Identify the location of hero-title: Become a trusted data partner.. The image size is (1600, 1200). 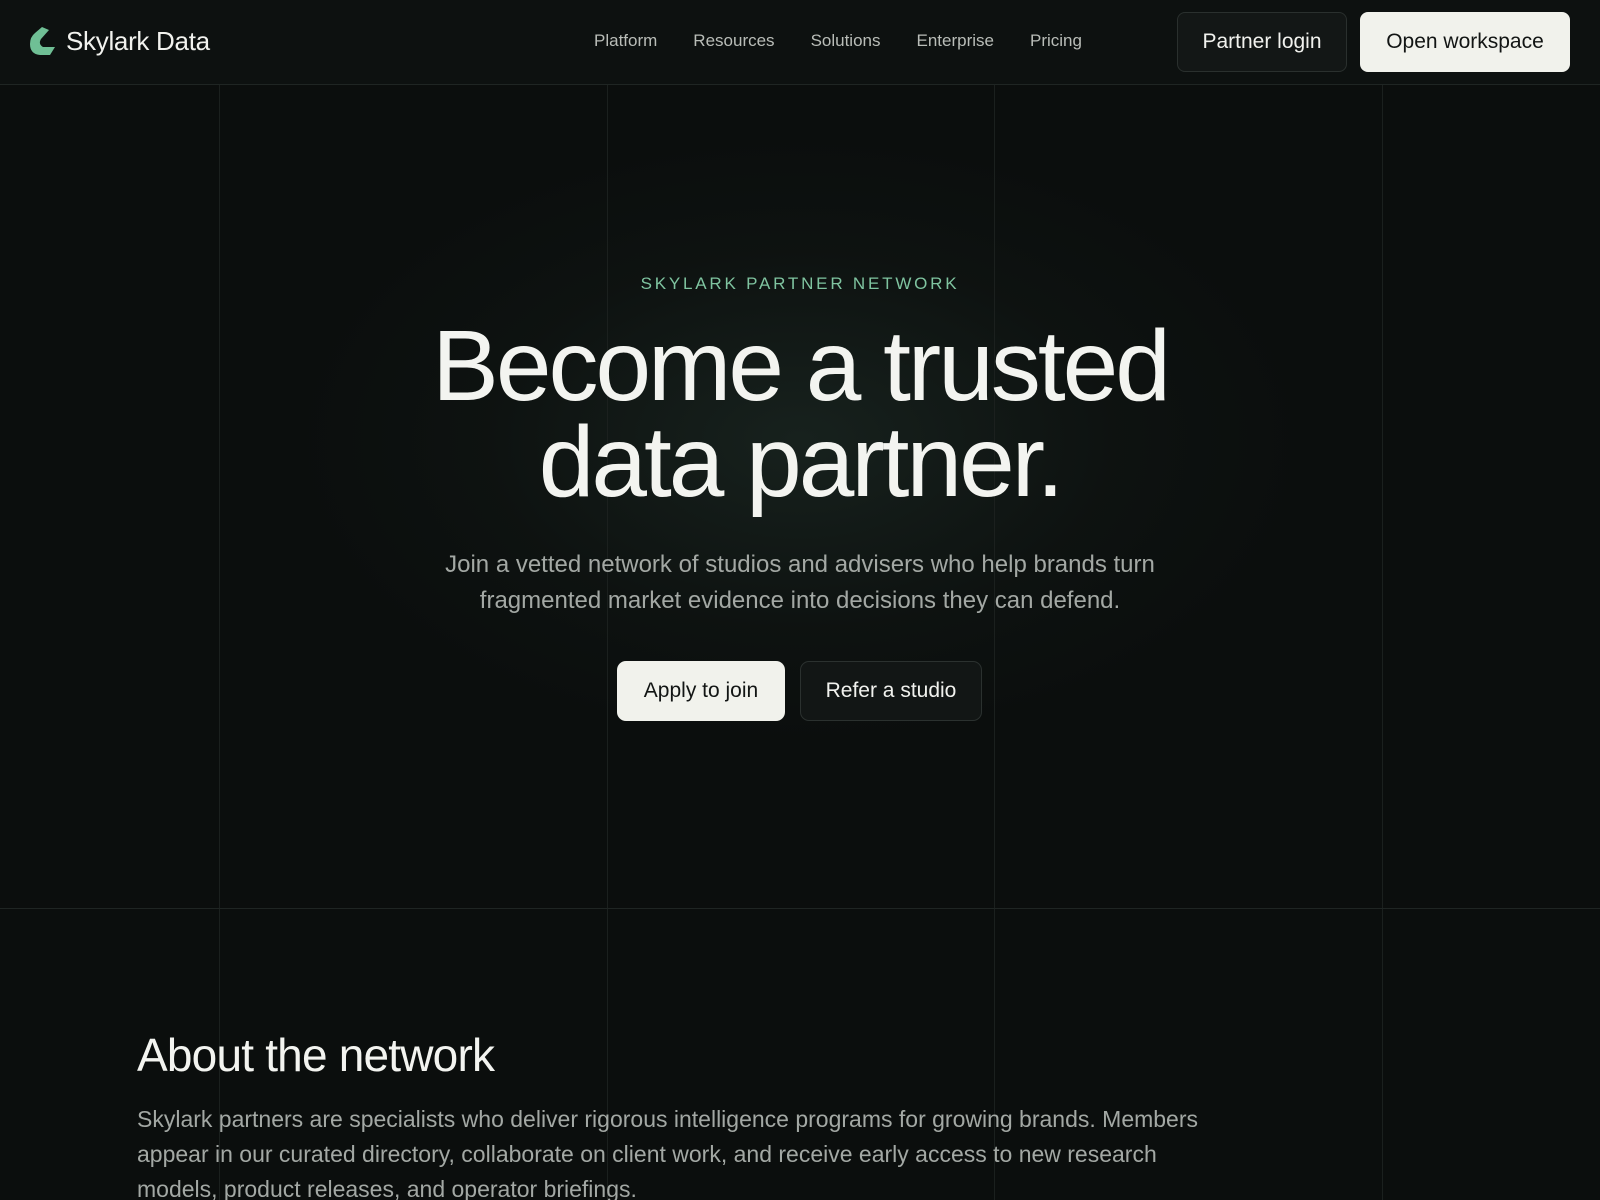
(800, 414).